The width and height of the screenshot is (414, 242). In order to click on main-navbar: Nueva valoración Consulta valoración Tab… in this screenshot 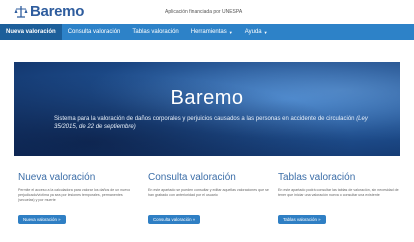, I will do `click(207, 32)`.